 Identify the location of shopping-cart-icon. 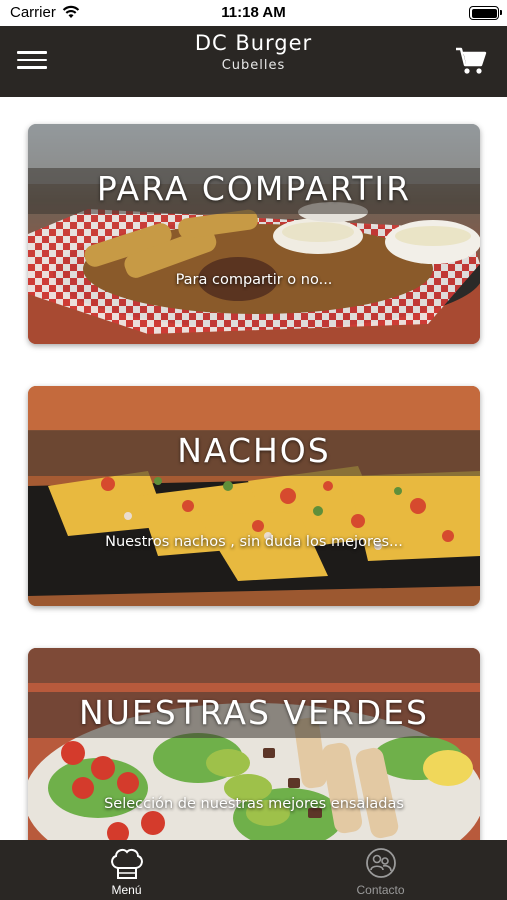
(471, 61).